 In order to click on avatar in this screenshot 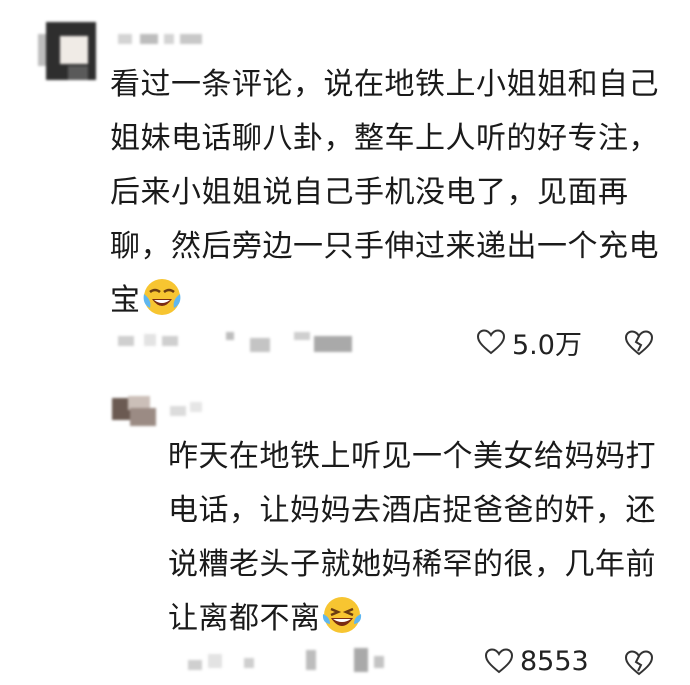, I will do `click(73, 52)`.